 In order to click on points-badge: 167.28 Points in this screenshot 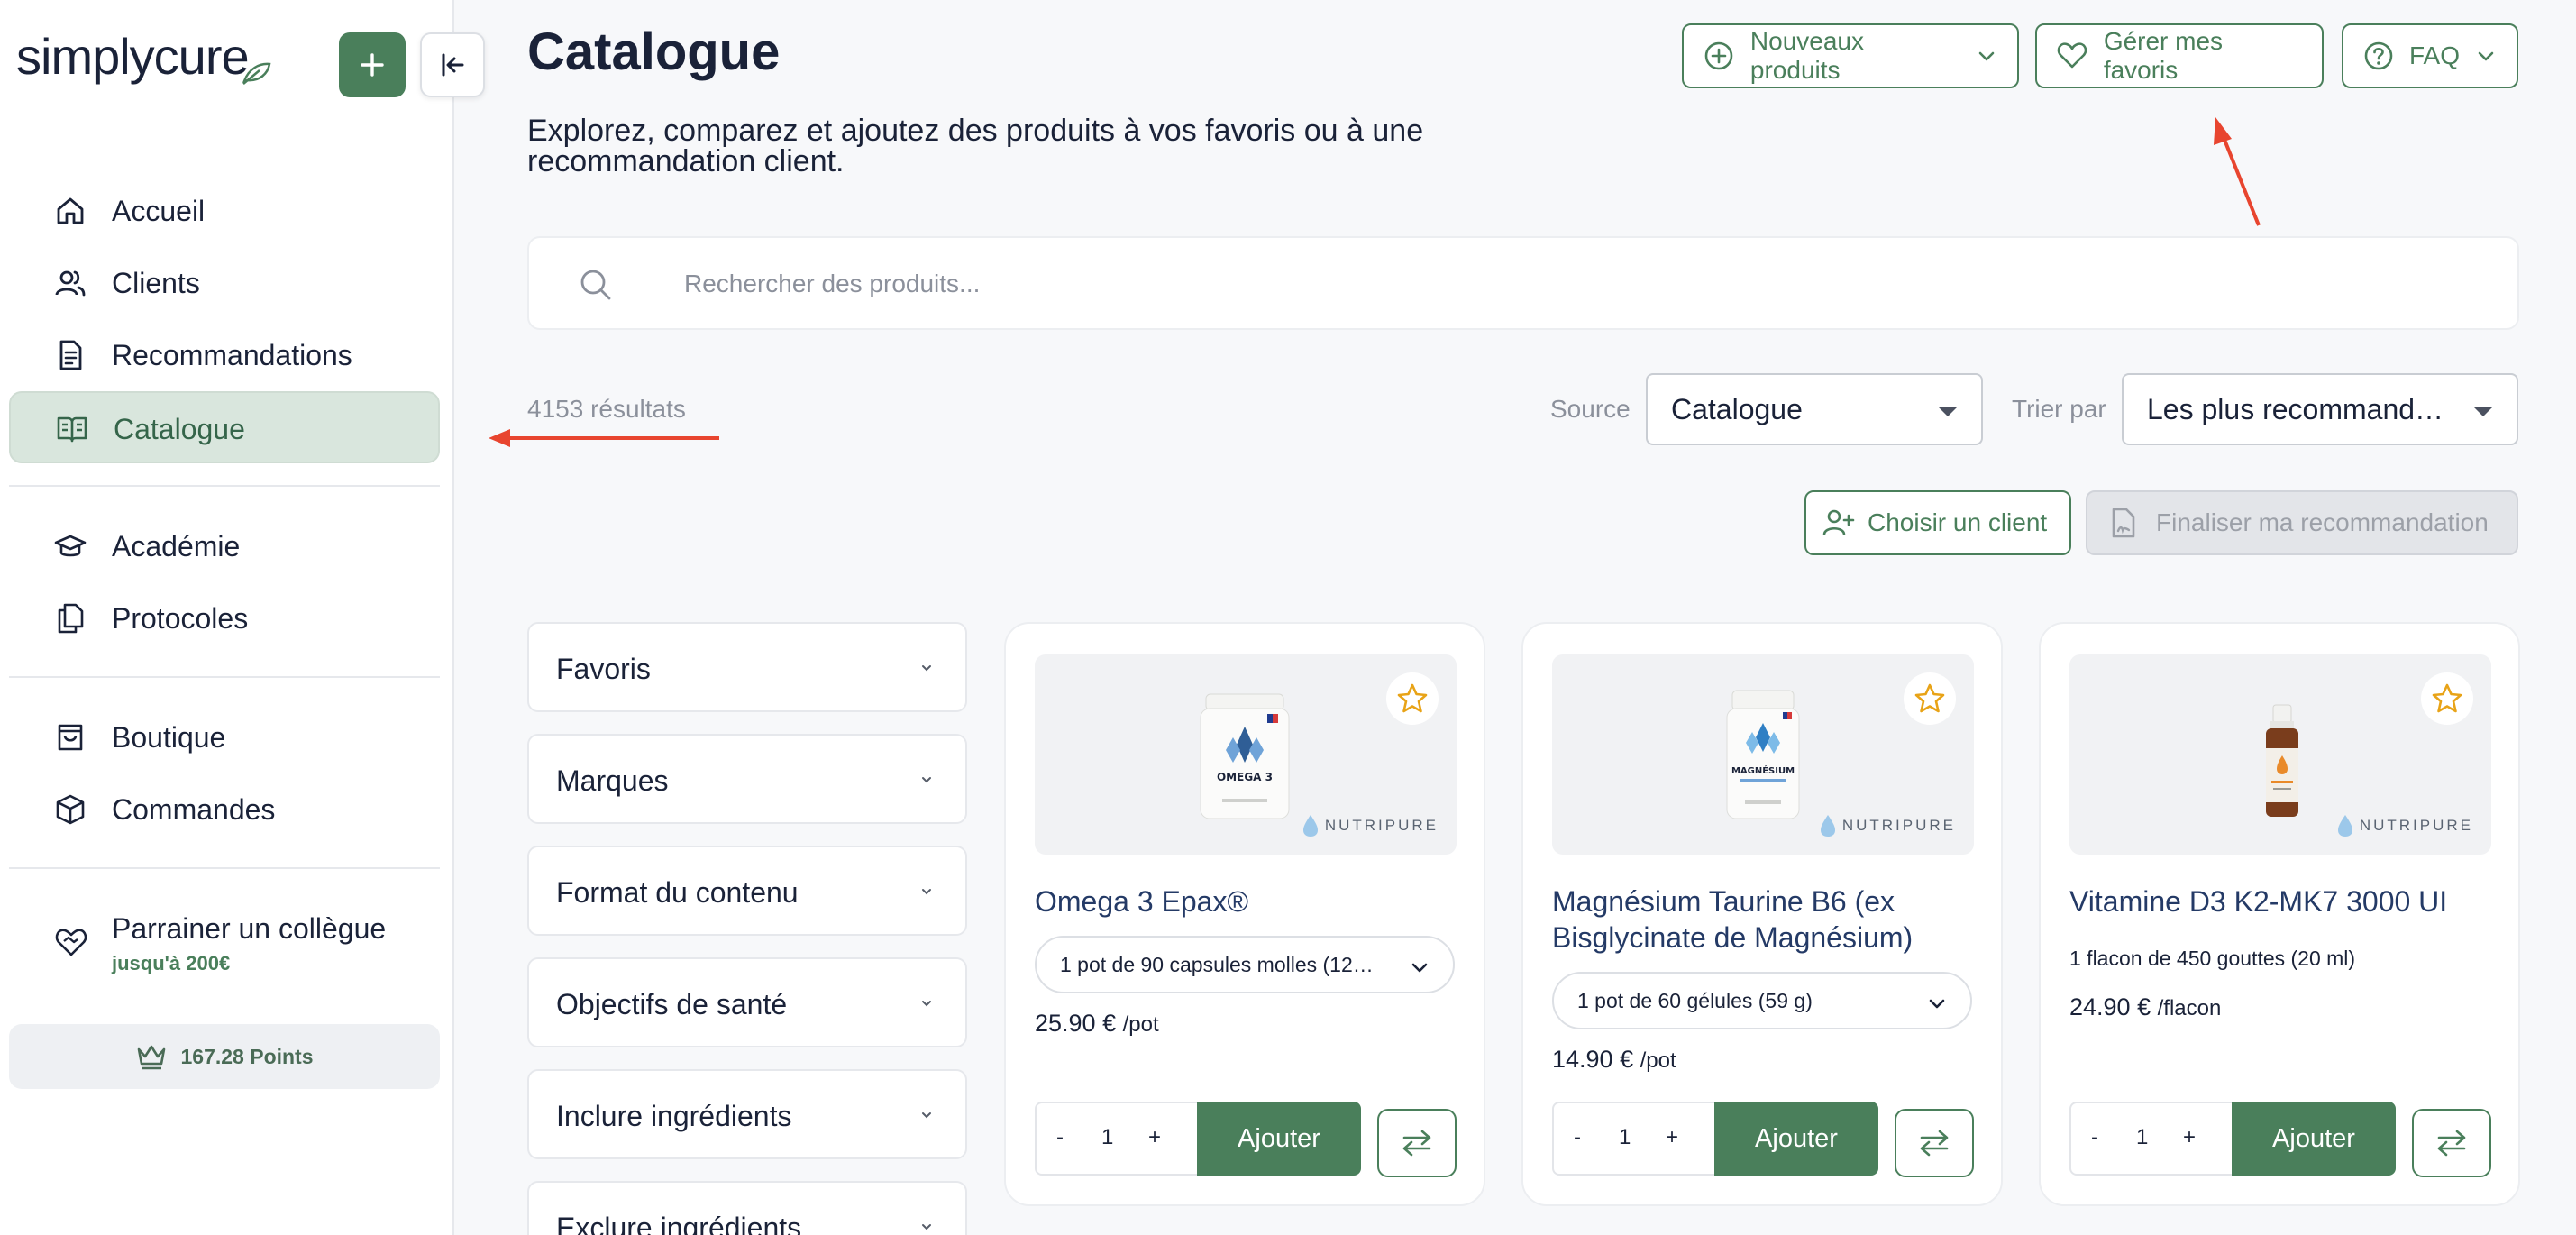, I will do `click(224, 1056)`.